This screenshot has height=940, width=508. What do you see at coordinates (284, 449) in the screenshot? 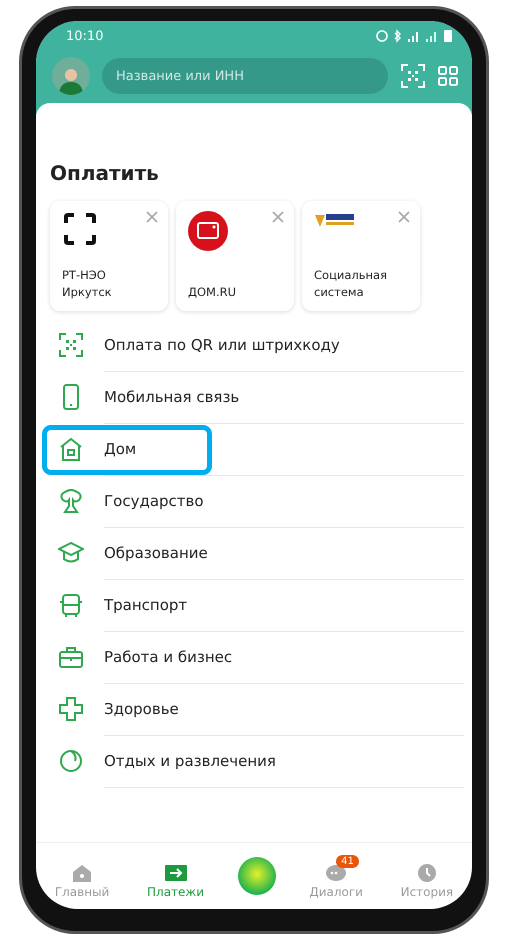
I see `category-label: Дом` at bounding box center [284, 449].